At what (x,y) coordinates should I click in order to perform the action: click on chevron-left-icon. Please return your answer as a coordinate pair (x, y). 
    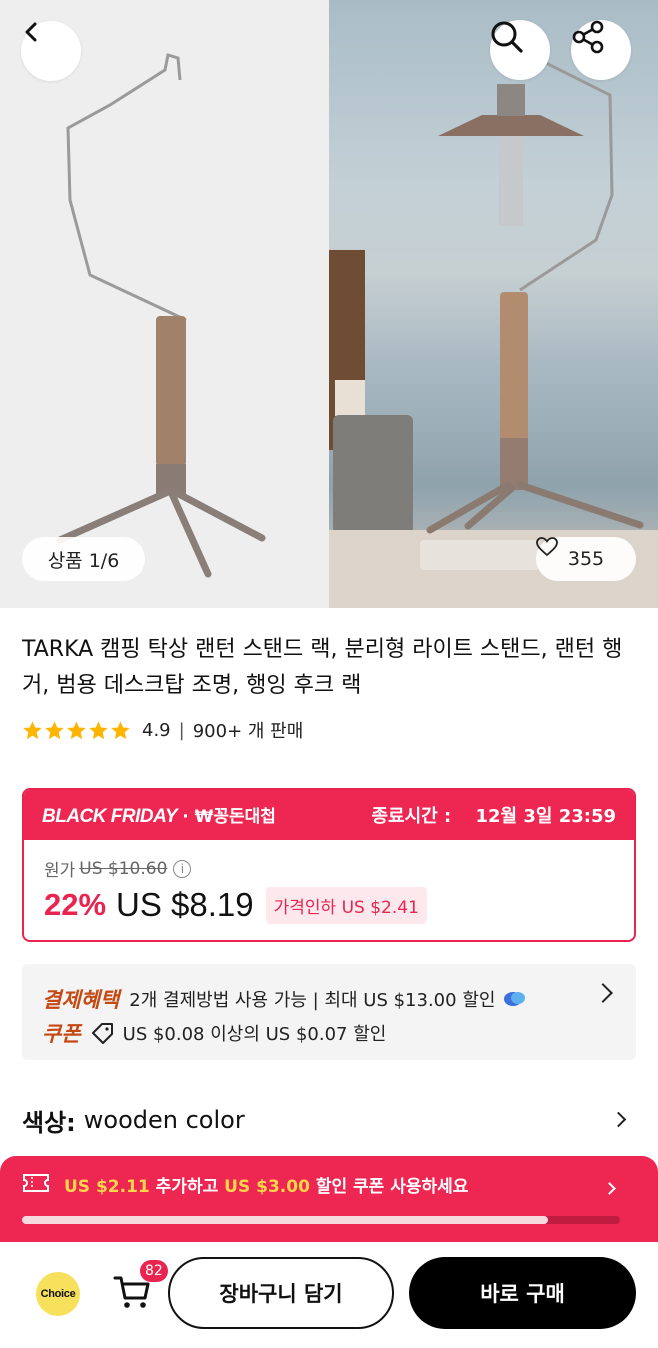
    Looking at the image, I should click on (31, 32).